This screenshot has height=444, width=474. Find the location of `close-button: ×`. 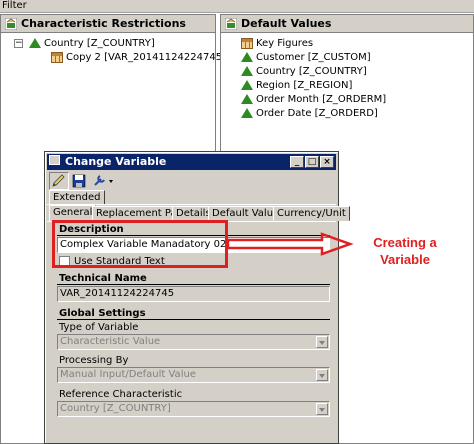

close-button: × is located at coordinates (327, 162).